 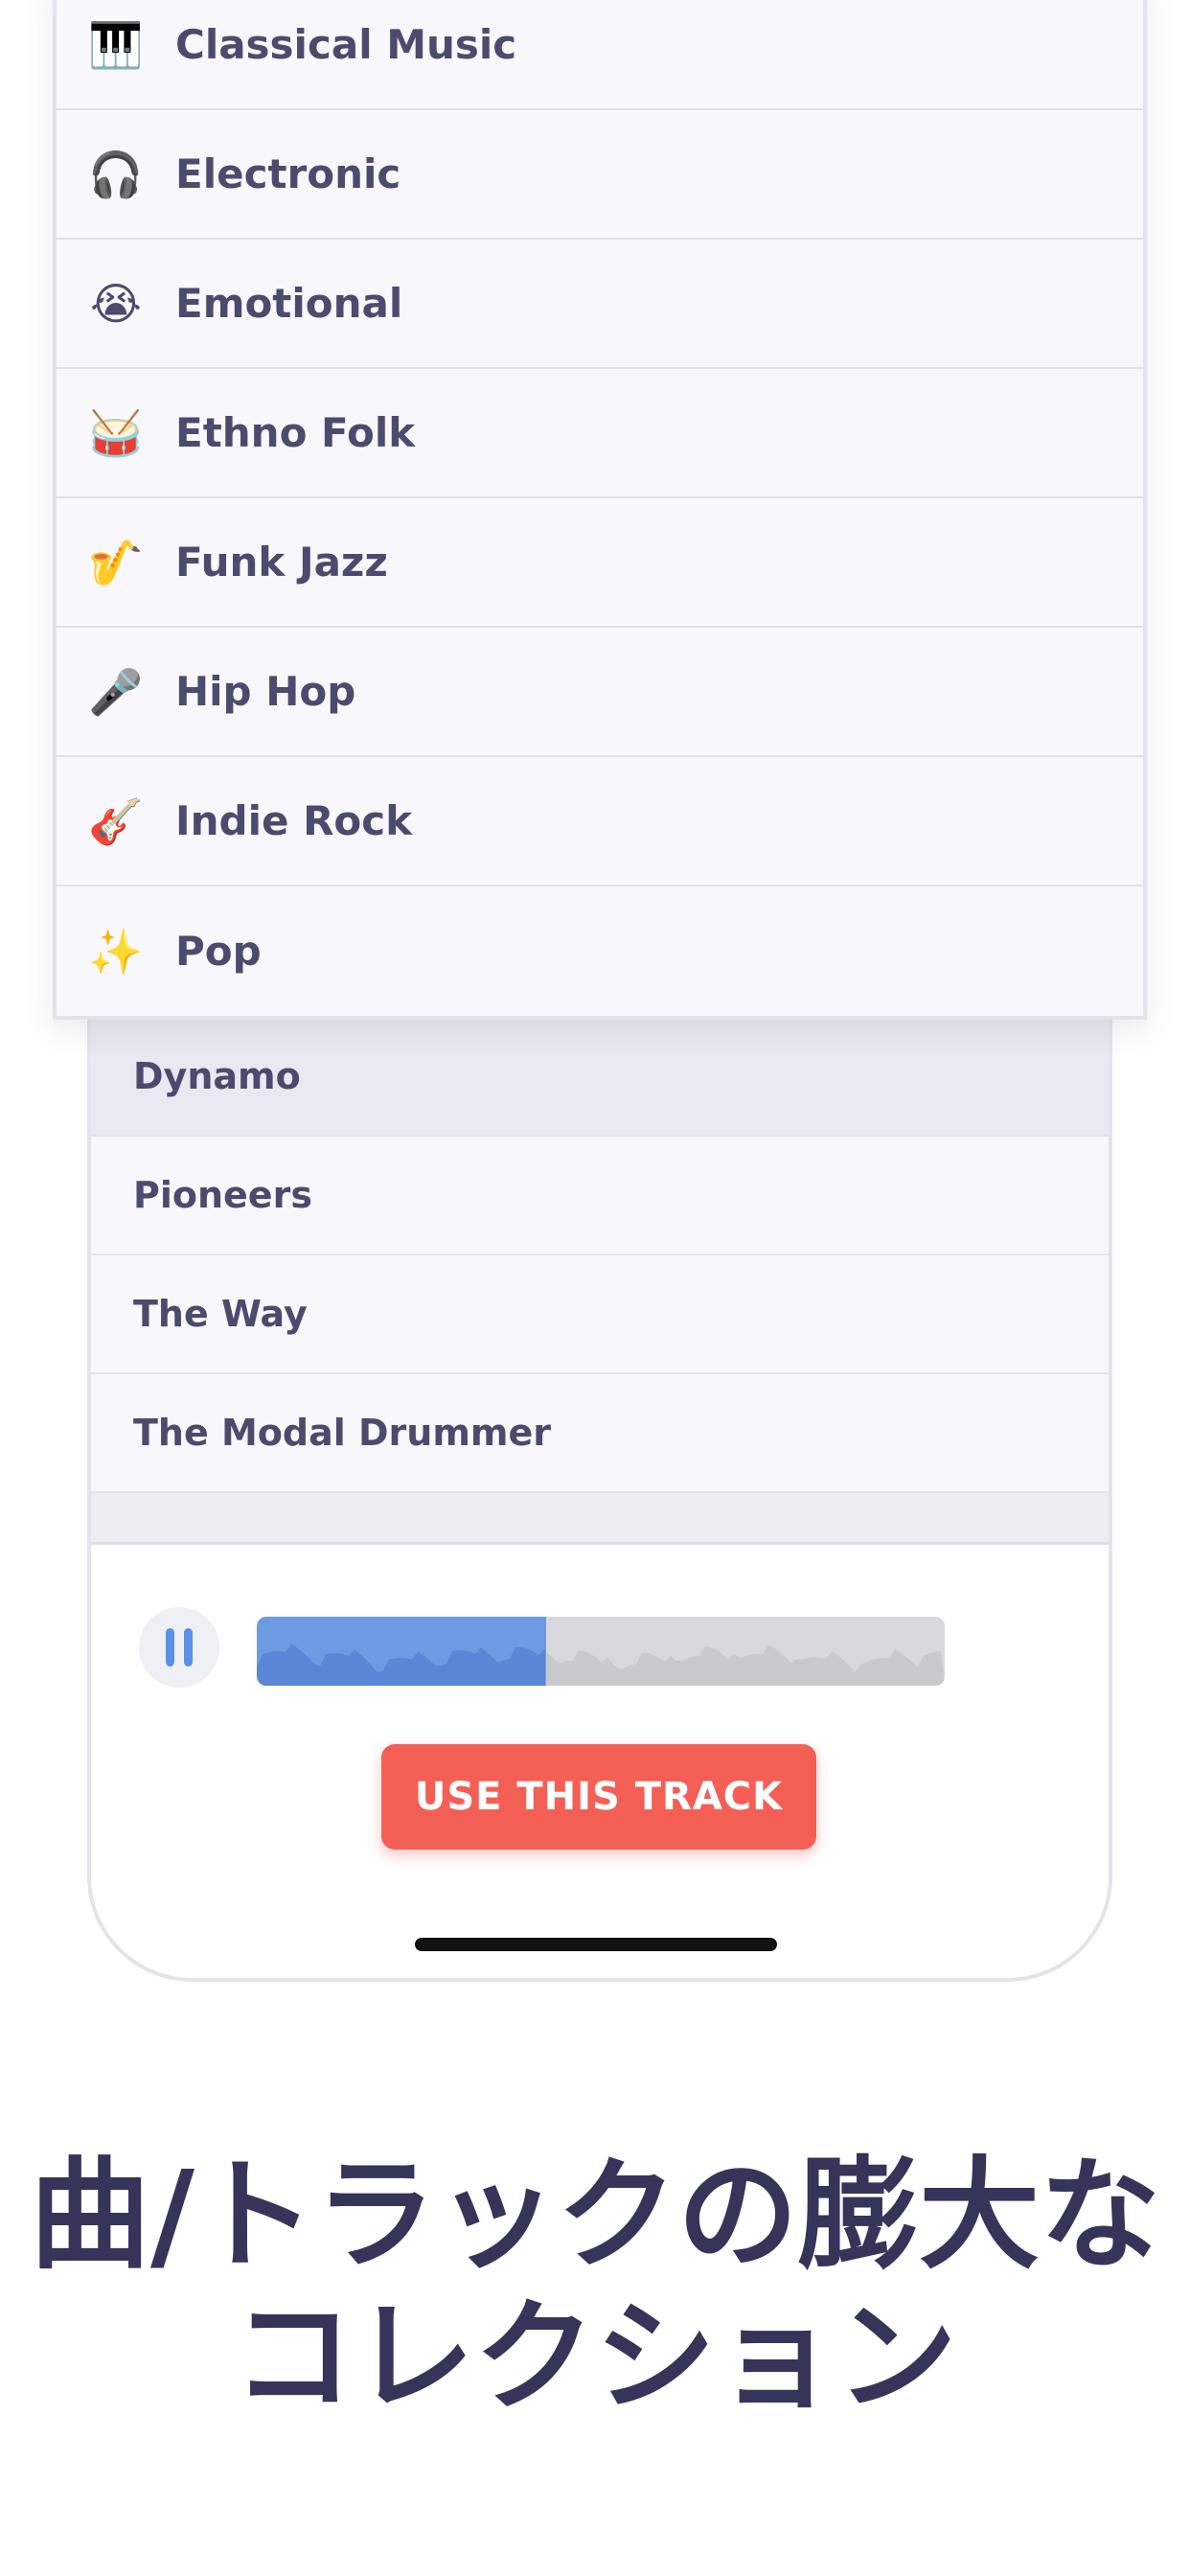 I want to click on track-row-dynamo: Dynamo, so click(x=600, y=1077).